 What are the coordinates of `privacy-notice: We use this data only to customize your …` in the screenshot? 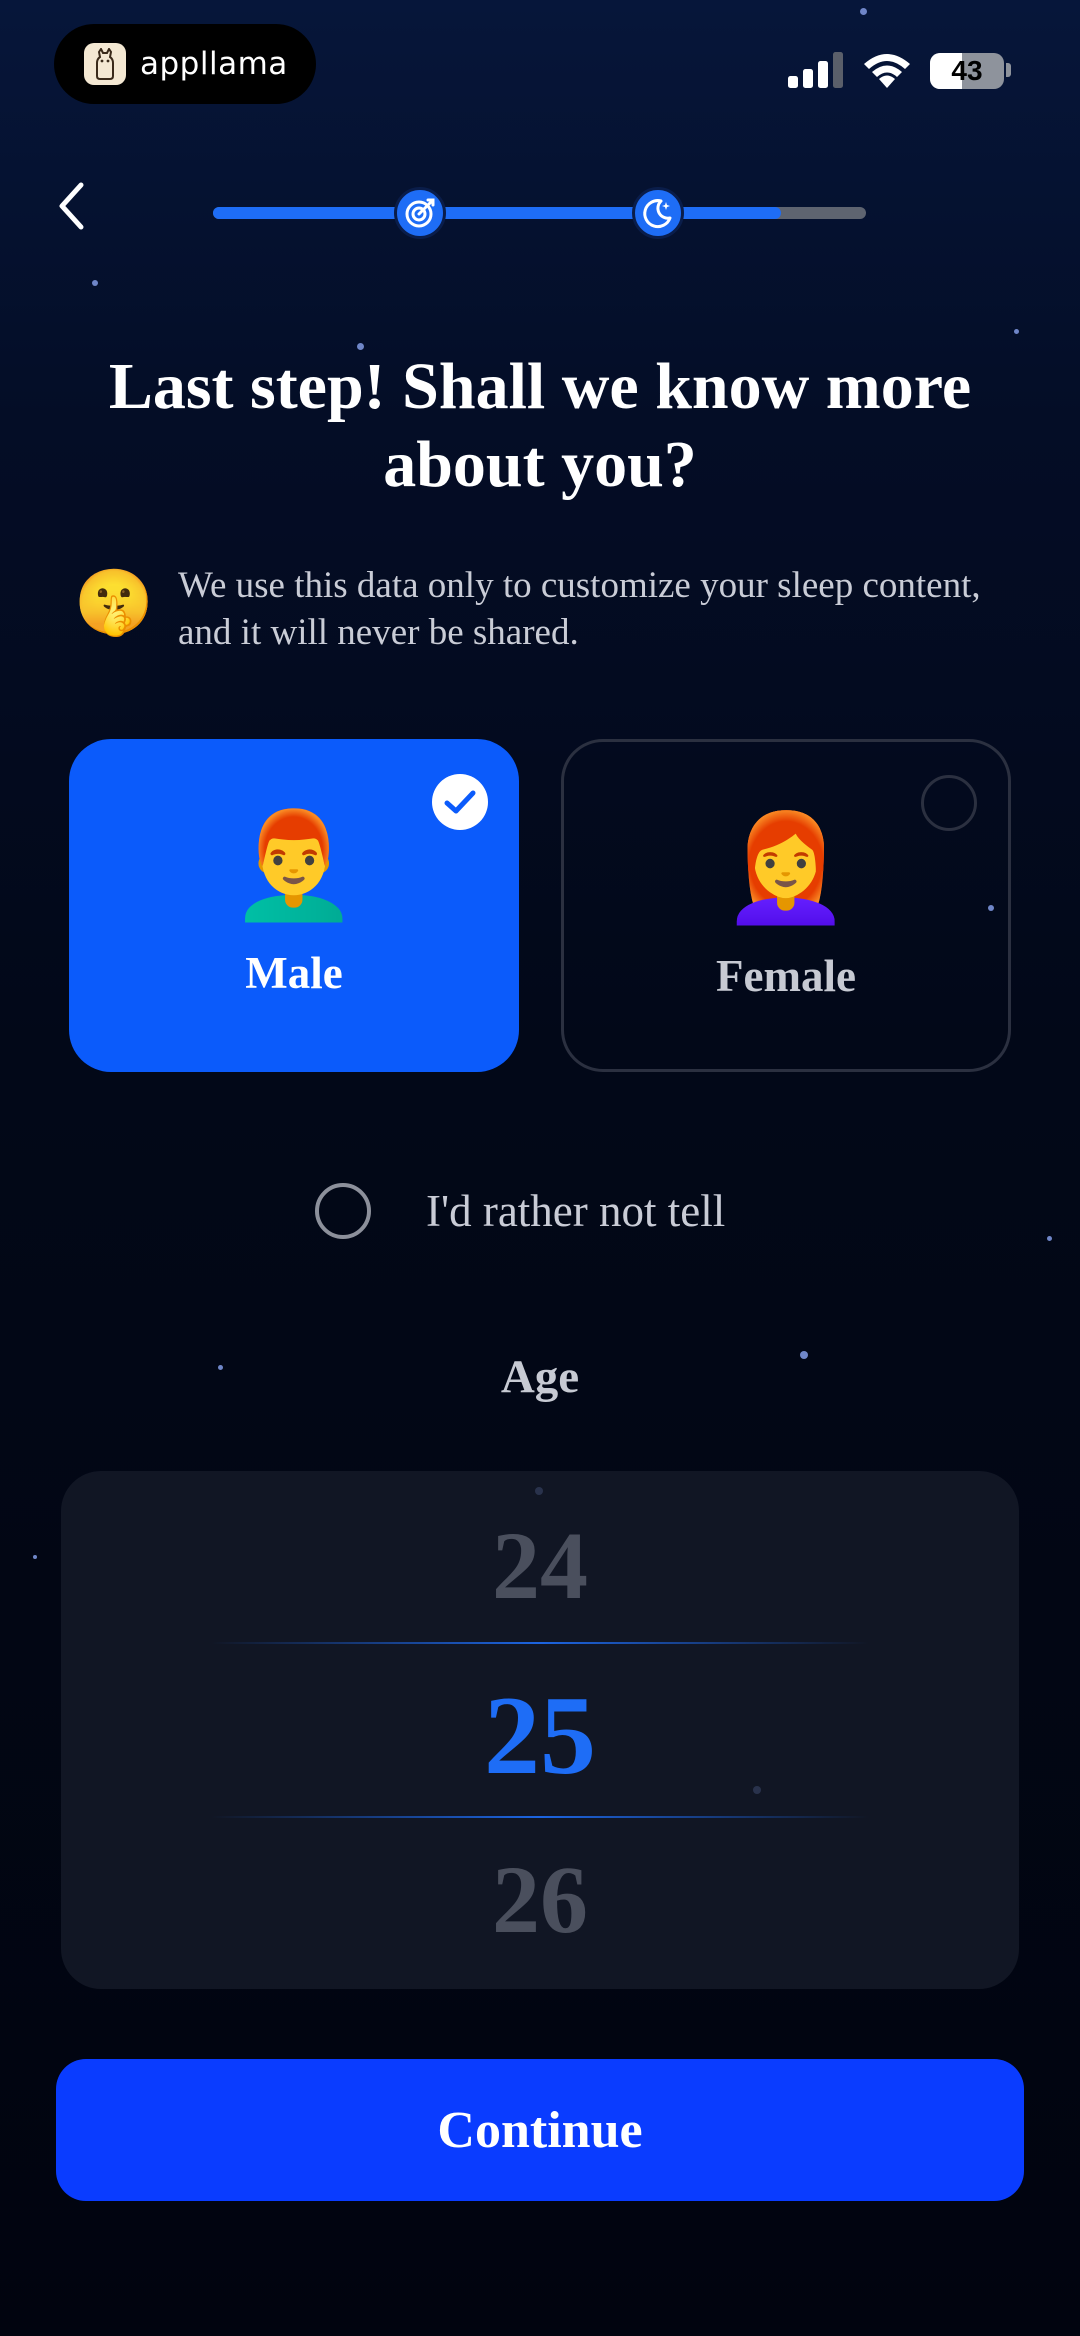 It's located at (579, 609).